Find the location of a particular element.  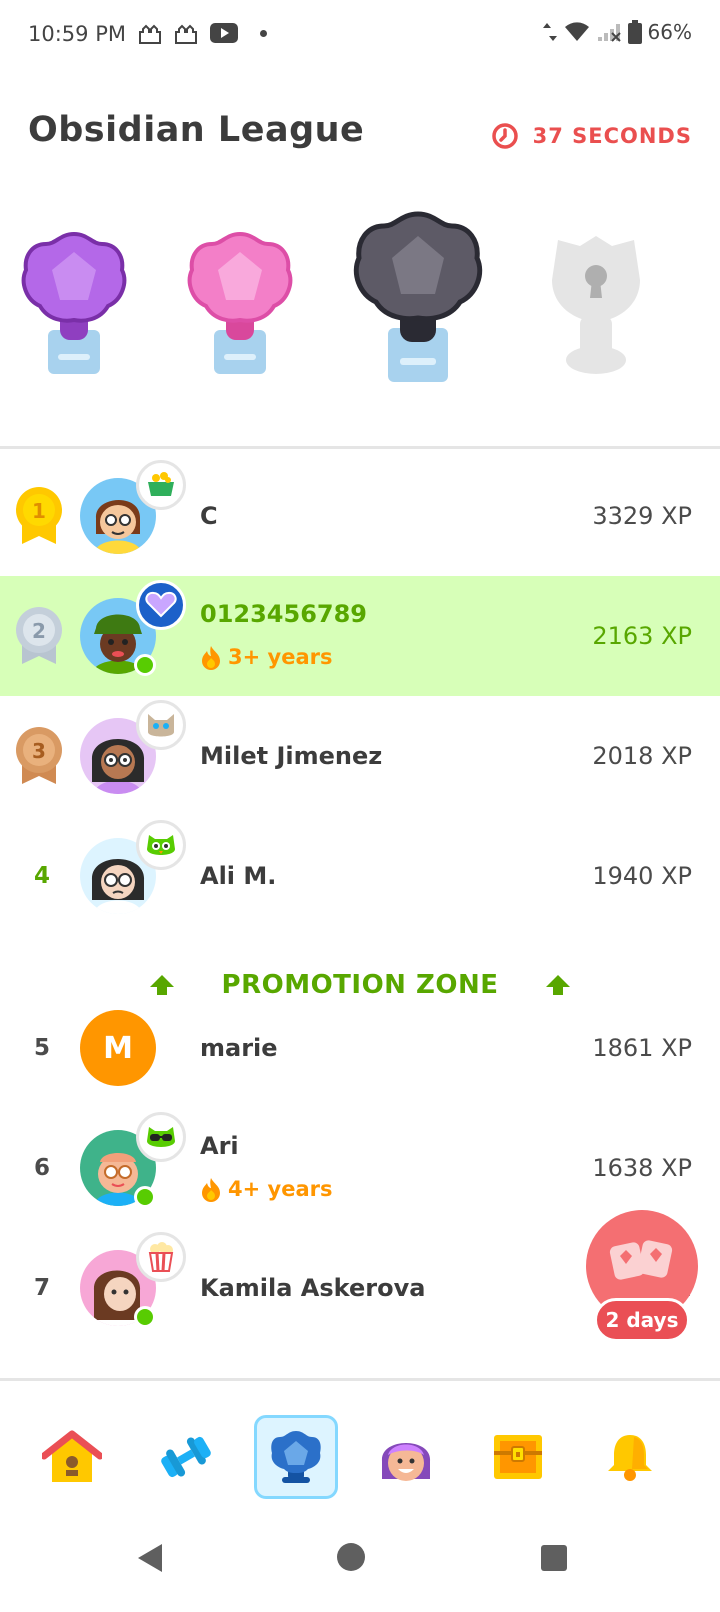

user-xp: 3329 XP is located at coordinates (642, 516).